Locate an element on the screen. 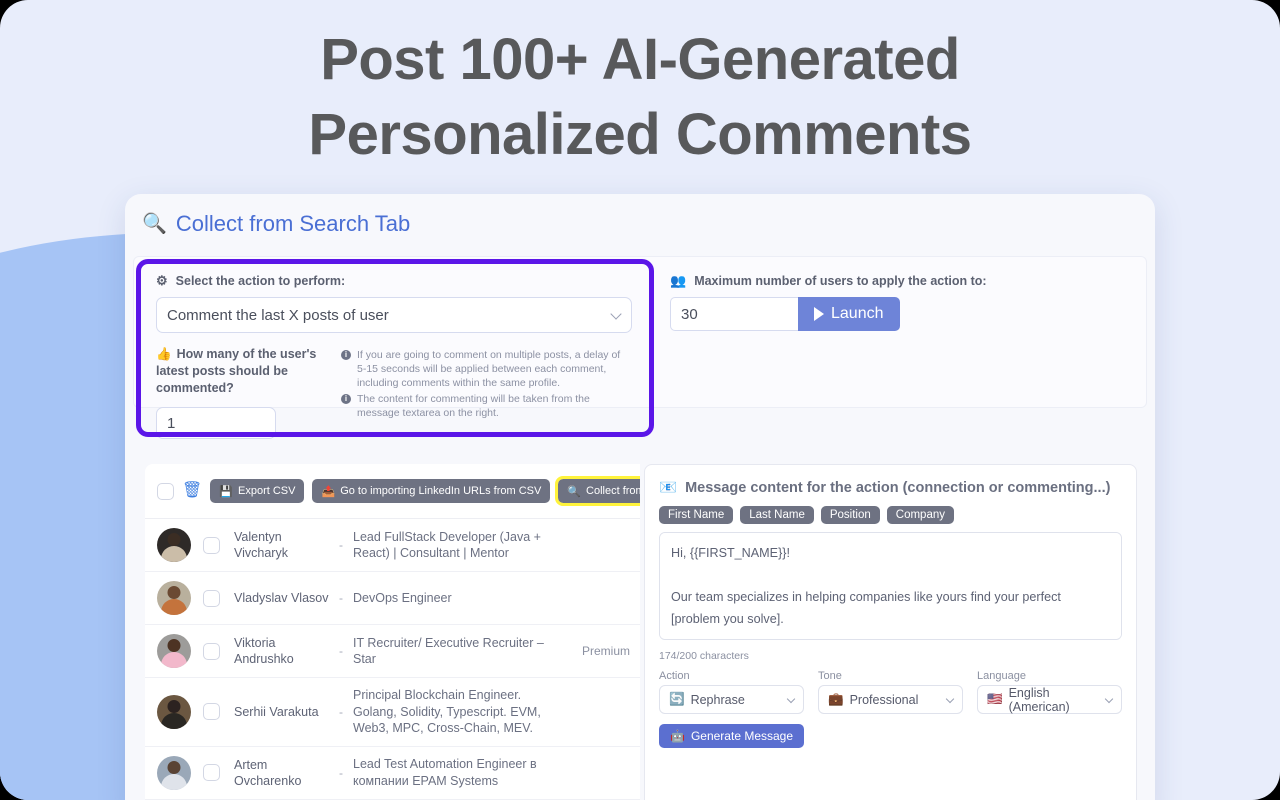 This screenshot has width=1280, height=800. gears-icon: ⚙ is located at coordinates (162, 280).